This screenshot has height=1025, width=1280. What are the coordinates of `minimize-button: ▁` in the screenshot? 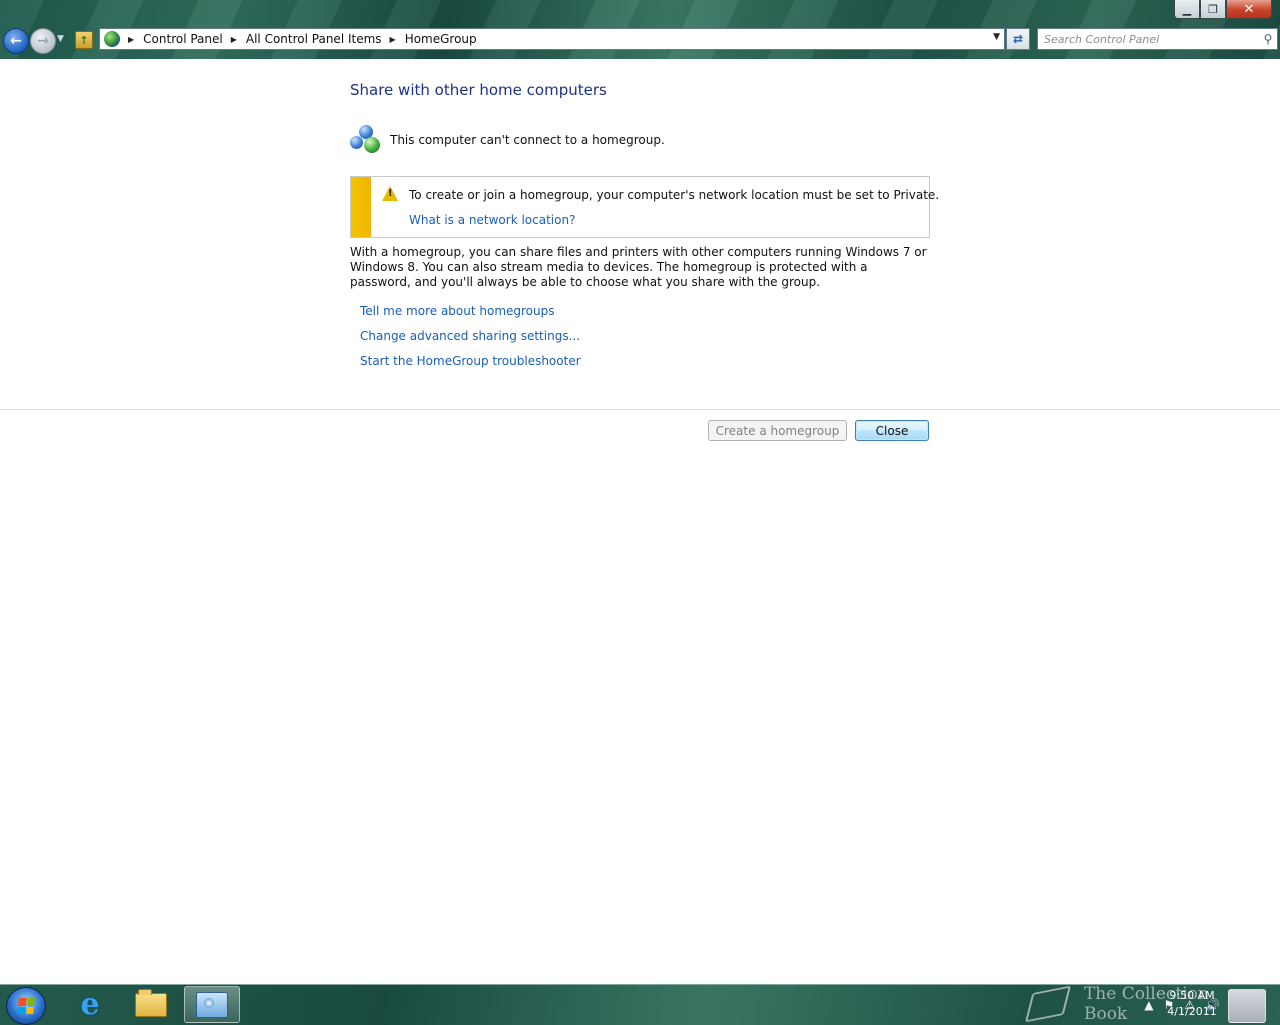 It's located at (1187, 9).